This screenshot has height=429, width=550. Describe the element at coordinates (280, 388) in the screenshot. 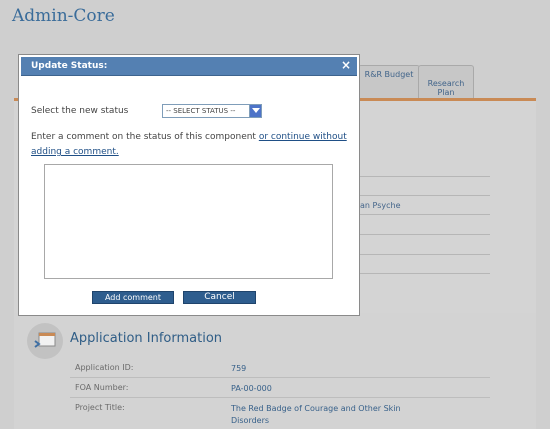

I see `info-row-foa-number: FOA Number: PA-00-000` at that location.